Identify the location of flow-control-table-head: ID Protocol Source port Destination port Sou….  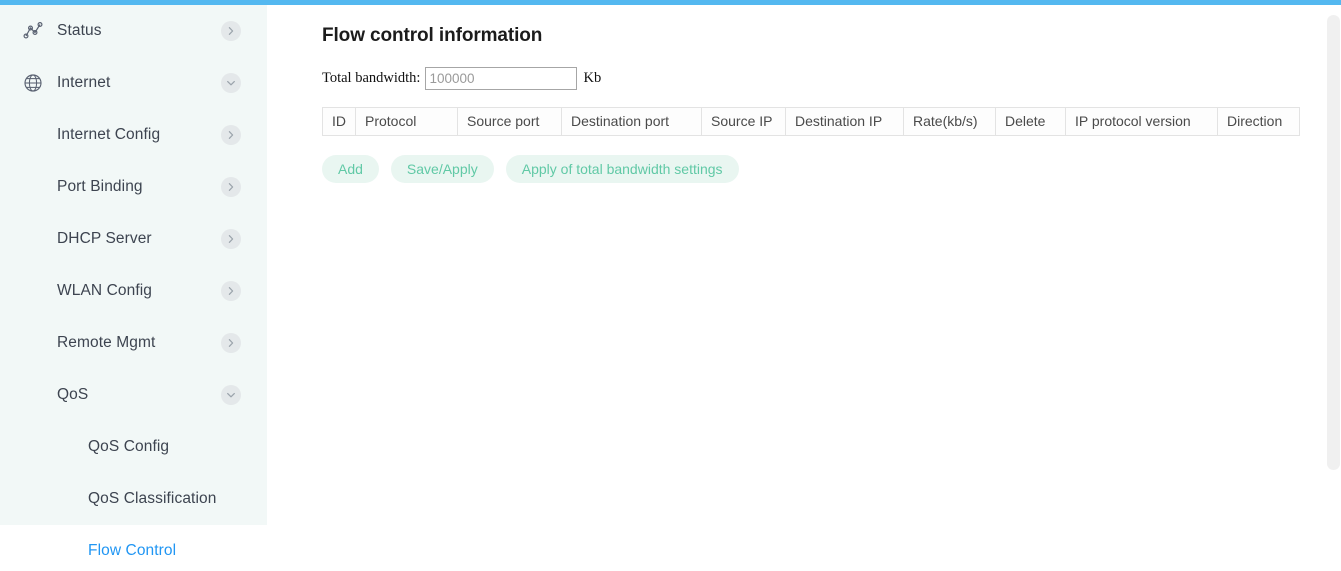
(811, 121).